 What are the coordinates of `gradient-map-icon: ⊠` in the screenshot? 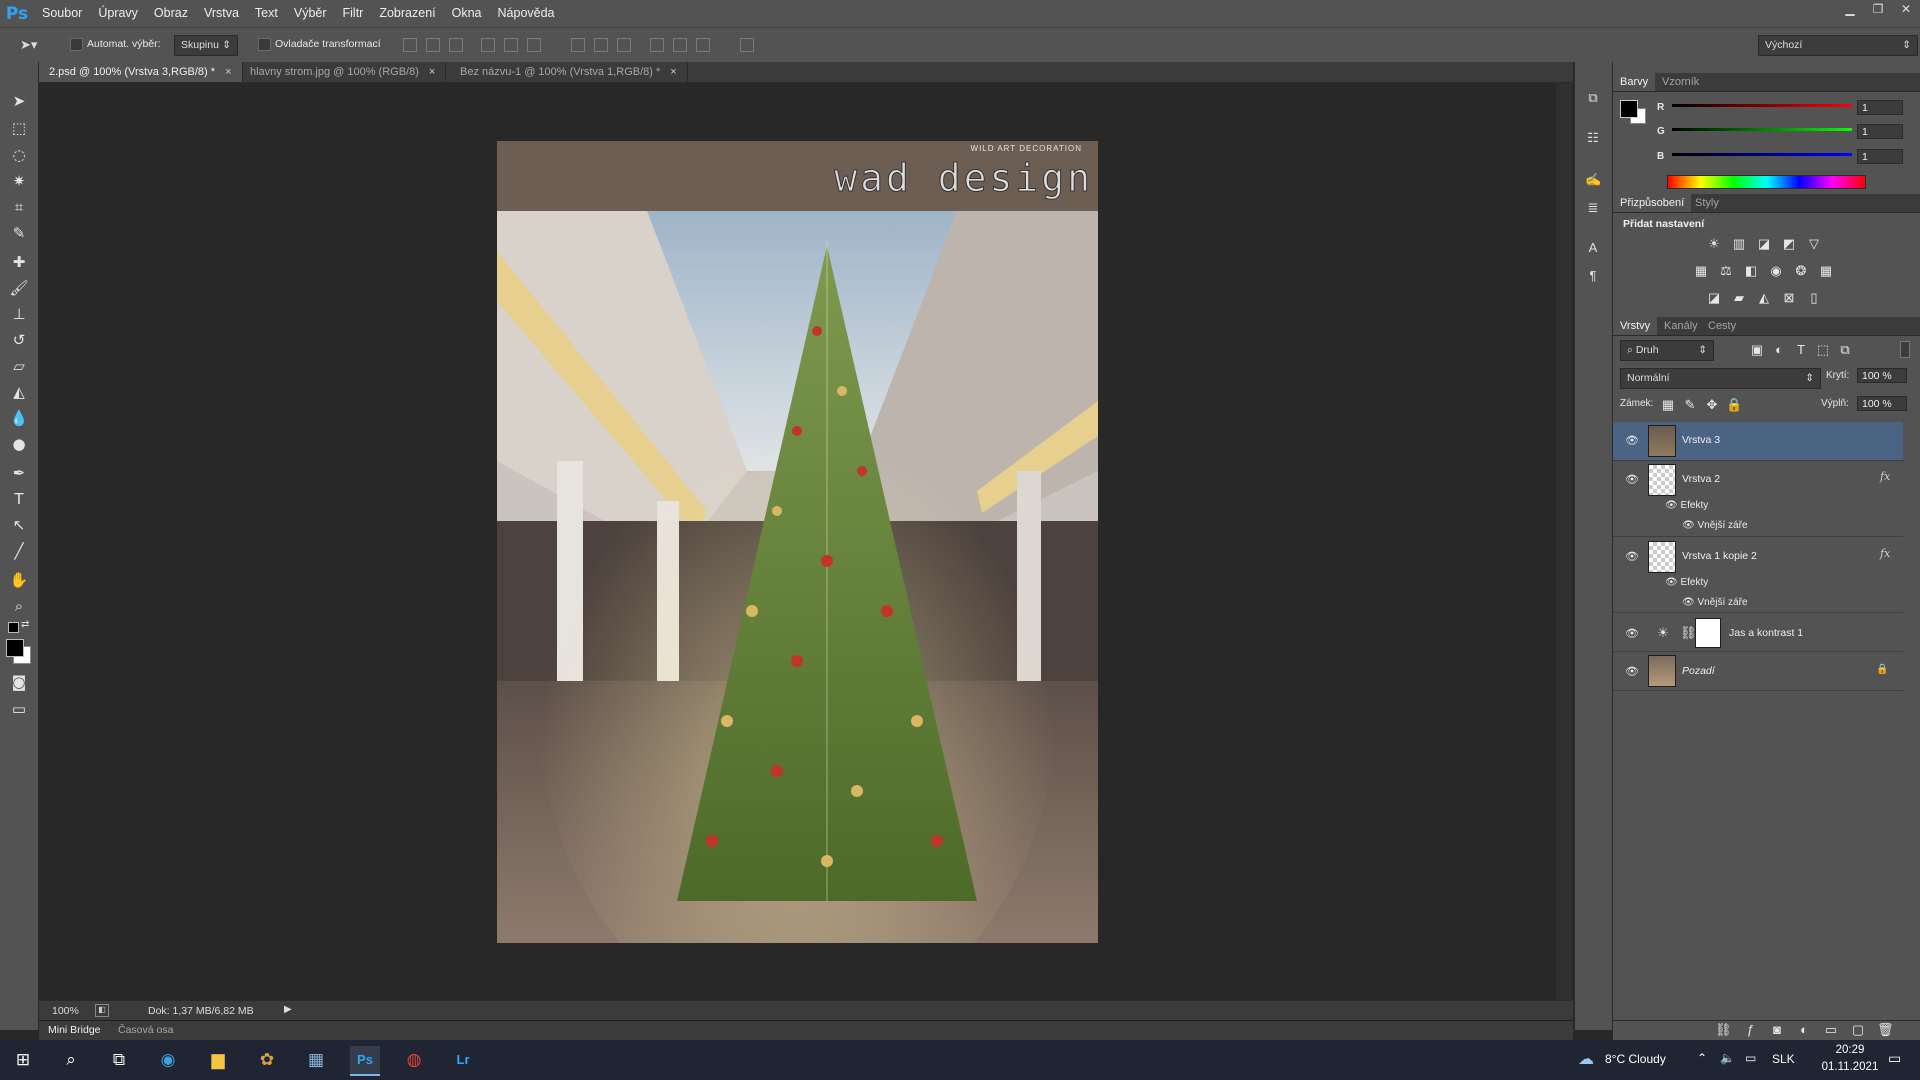 It's located at (1789, 298).